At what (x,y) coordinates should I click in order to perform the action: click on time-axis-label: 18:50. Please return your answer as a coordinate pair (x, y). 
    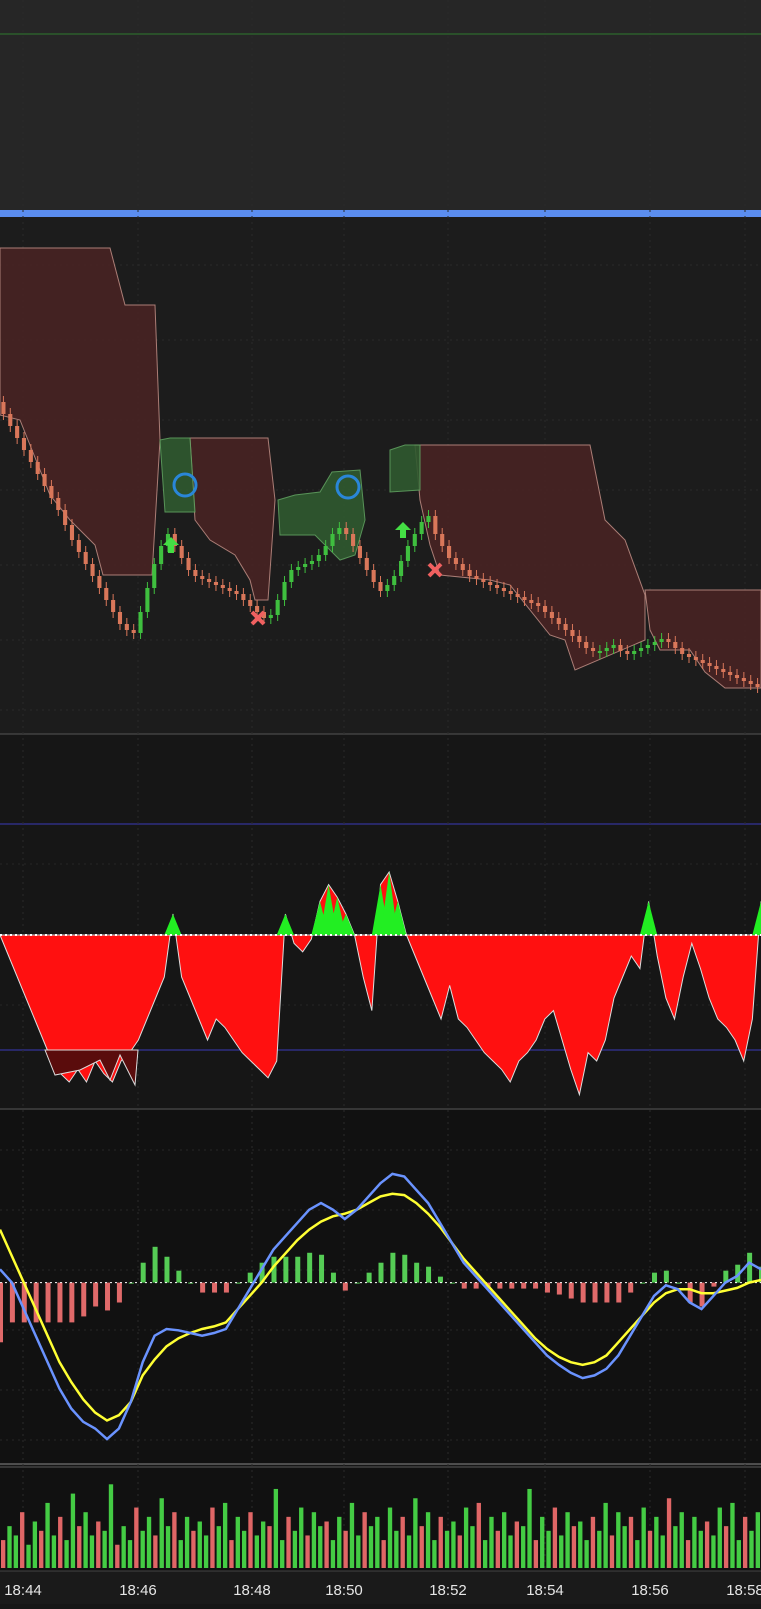
    Looking at the image, I should click on (344, 1590).